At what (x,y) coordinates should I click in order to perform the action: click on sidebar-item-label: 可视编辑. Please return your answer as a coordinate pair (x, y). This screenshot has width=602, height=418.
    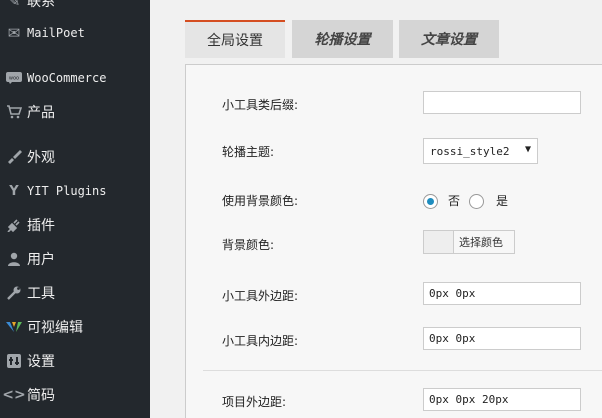
    Looking at the image, I should click on (55, 328).